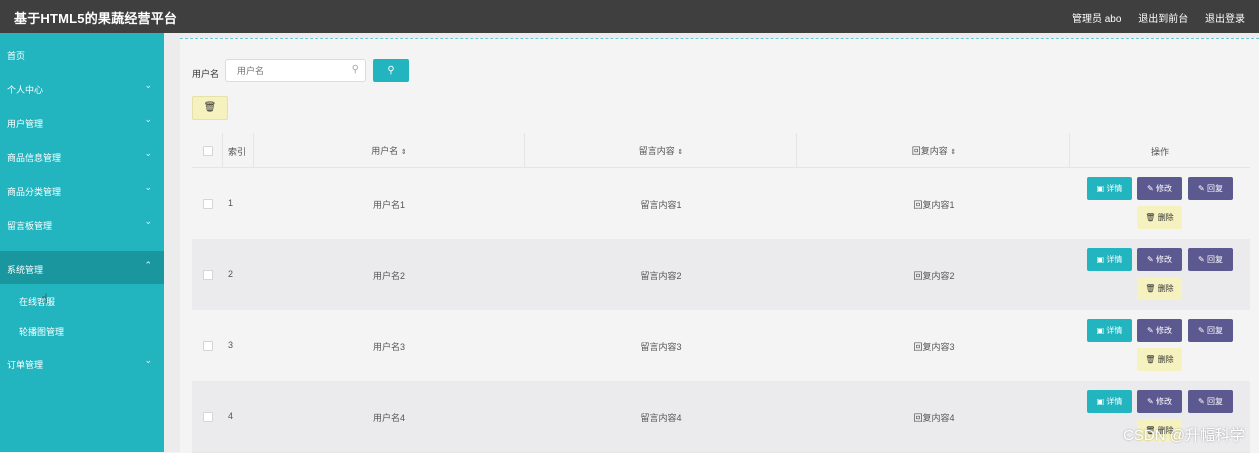 The width and height of the screenshot is (1259, 453). What do you see at coordinates (231, 416) in the screenshot?
I see `row-index: 4` at bounding box center [231, 416].